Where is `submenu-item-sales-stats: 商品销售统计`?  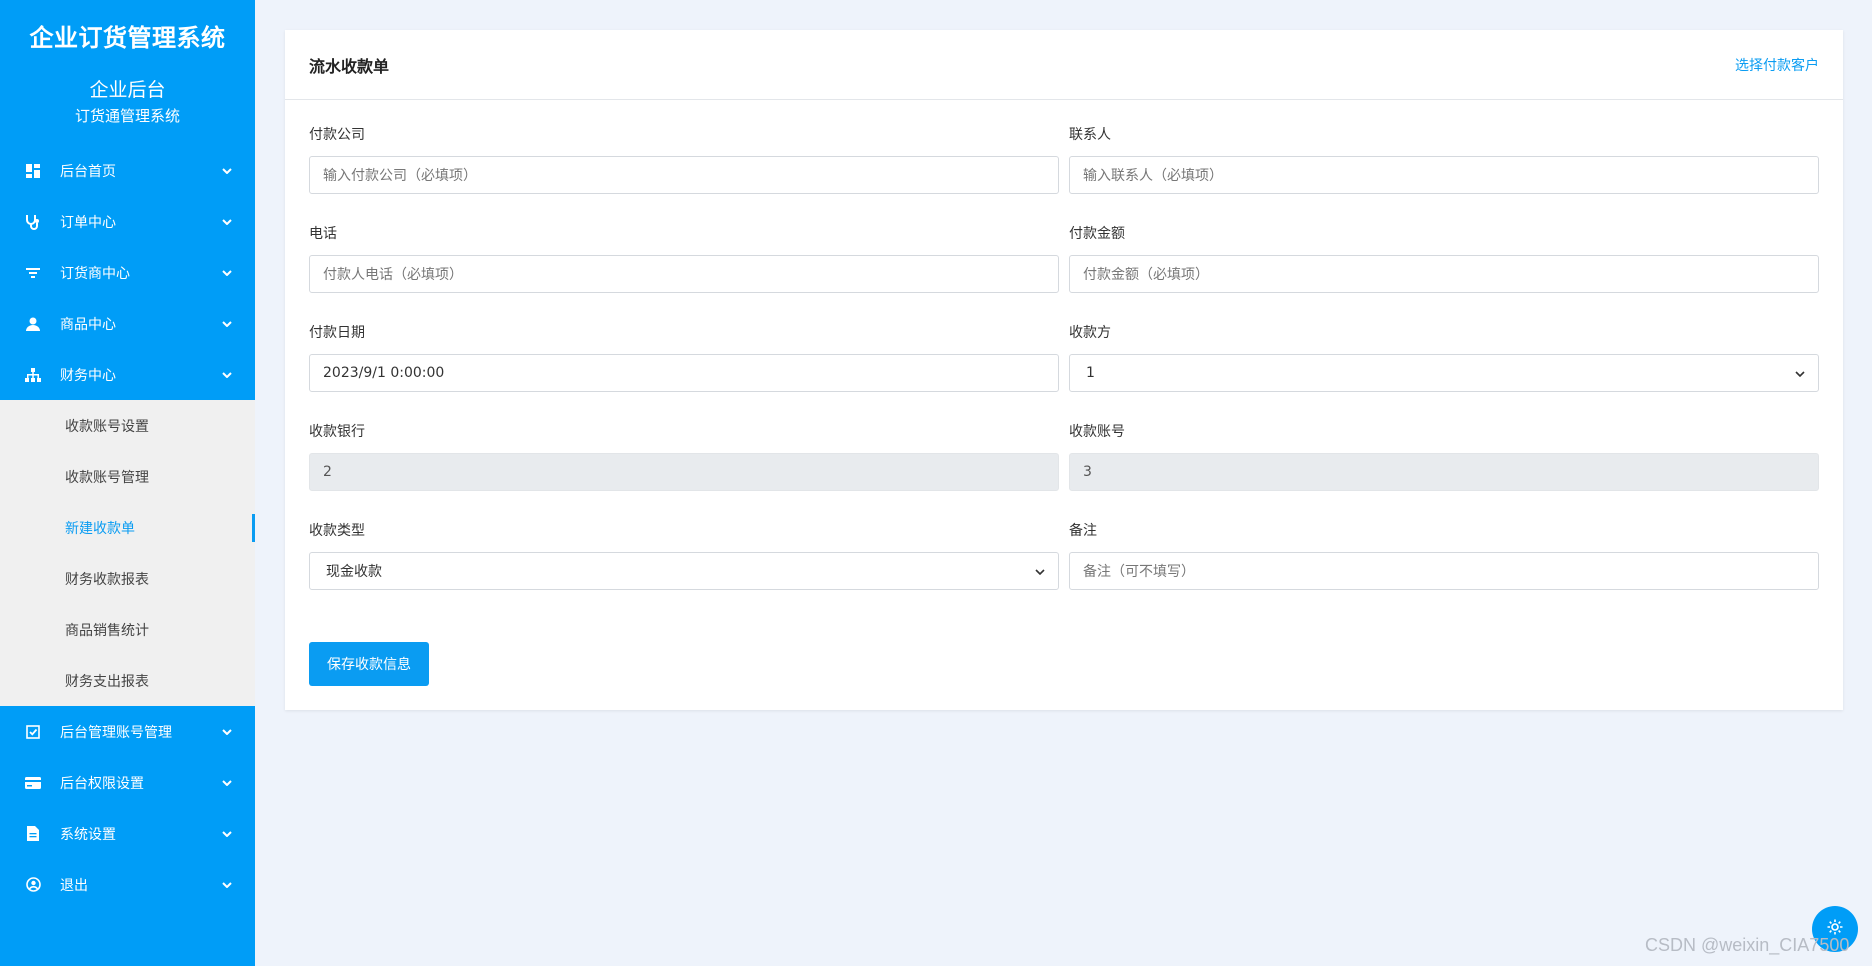 submenu-item-sales-stats: 商品销售统计 is located at coordinates (127, 629).